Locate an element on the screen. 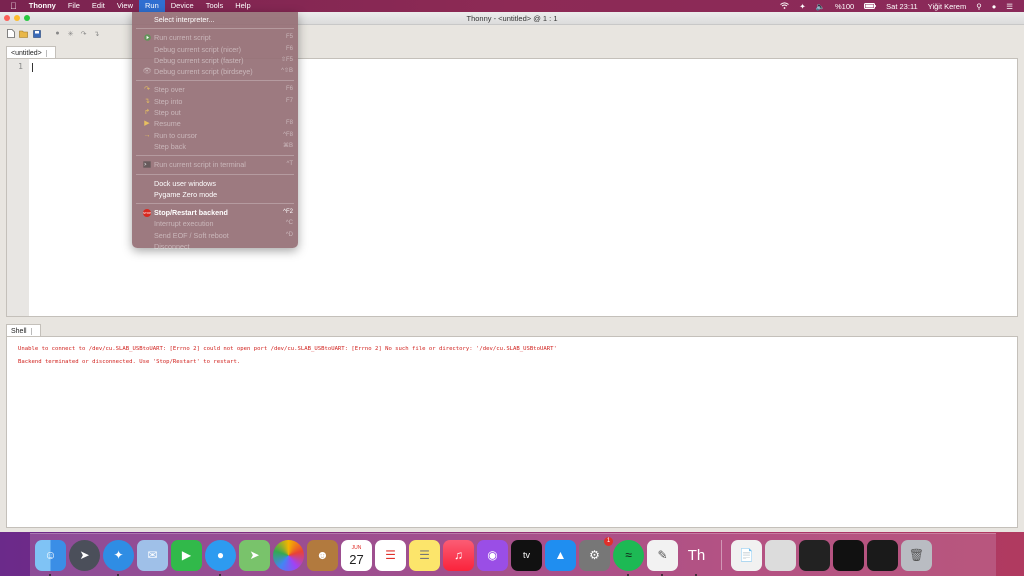 This screenshot has height=576, width=1024. new-file-icon is located at coordinates (10, 33).